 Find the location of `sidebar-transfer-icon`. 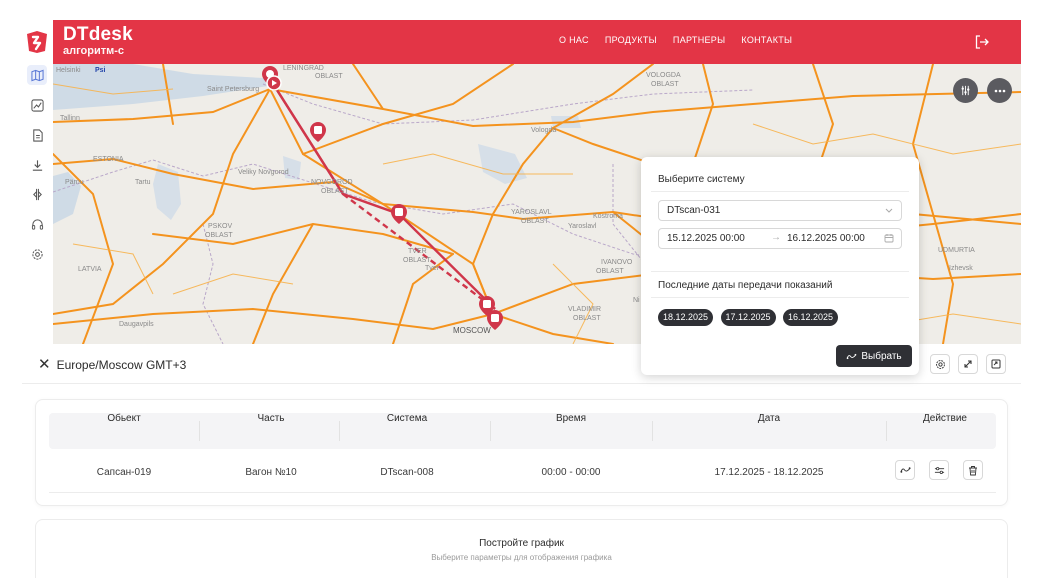

sidebar-transfer-icon is located at coordinates (37, 194).